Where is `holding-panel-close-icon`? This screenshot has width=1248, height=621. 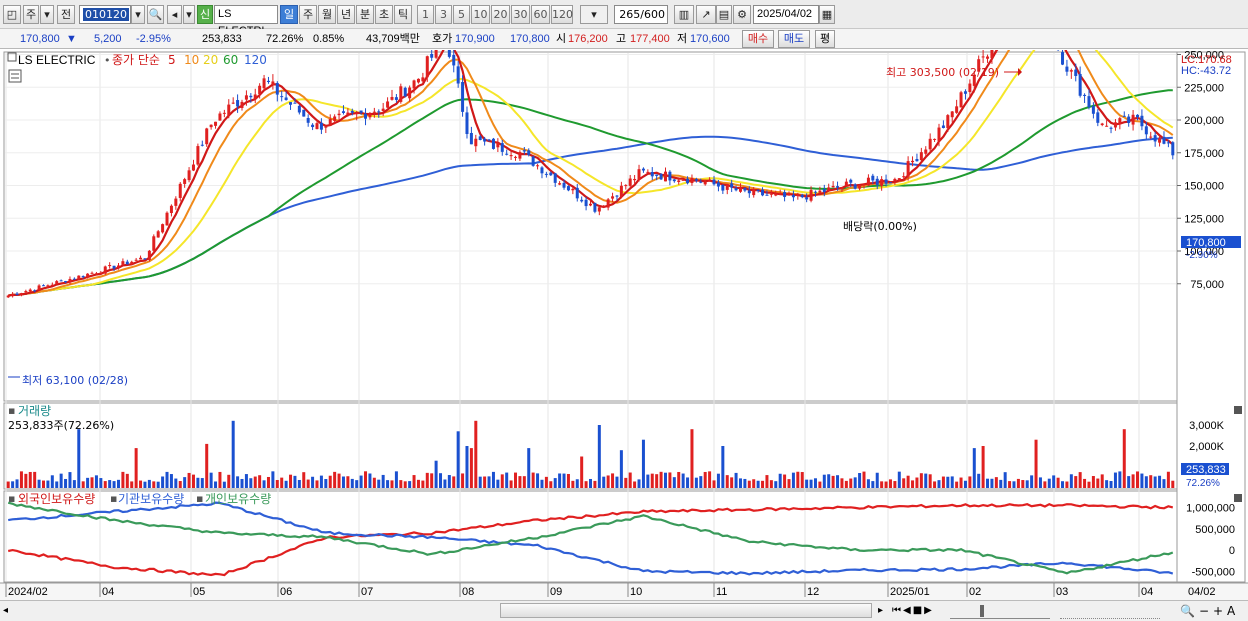
holding-panel-close-icon is located at coordinates (1238, 498).